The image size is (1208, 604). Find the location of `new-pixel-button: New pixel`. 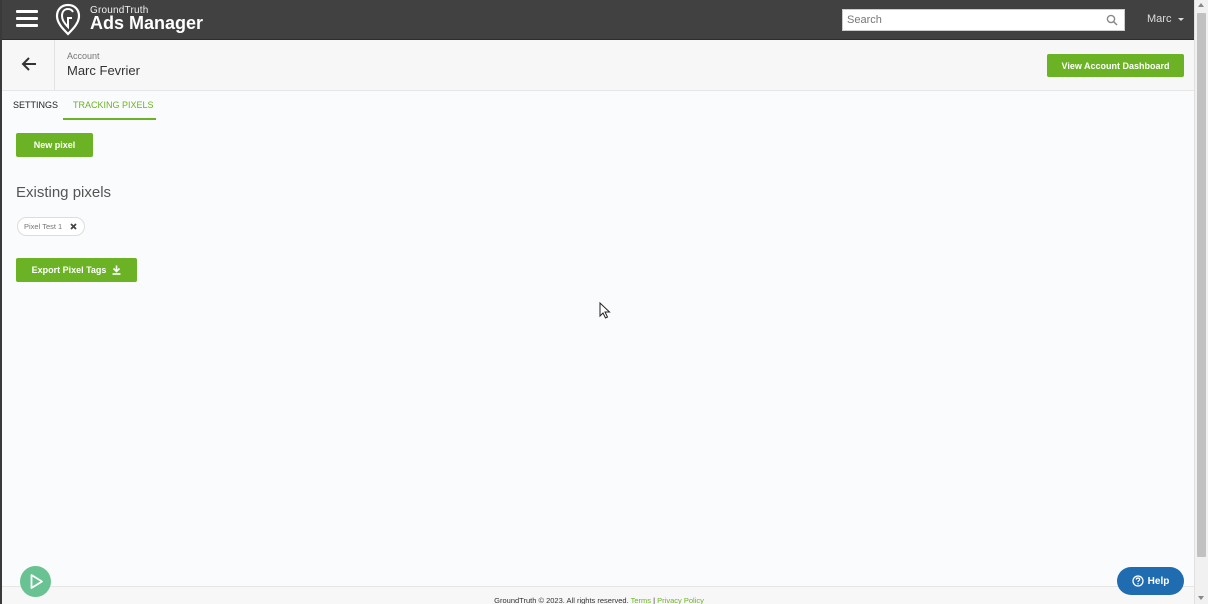

new-pixel-button: New pixel is located at coordinates (54, 145).